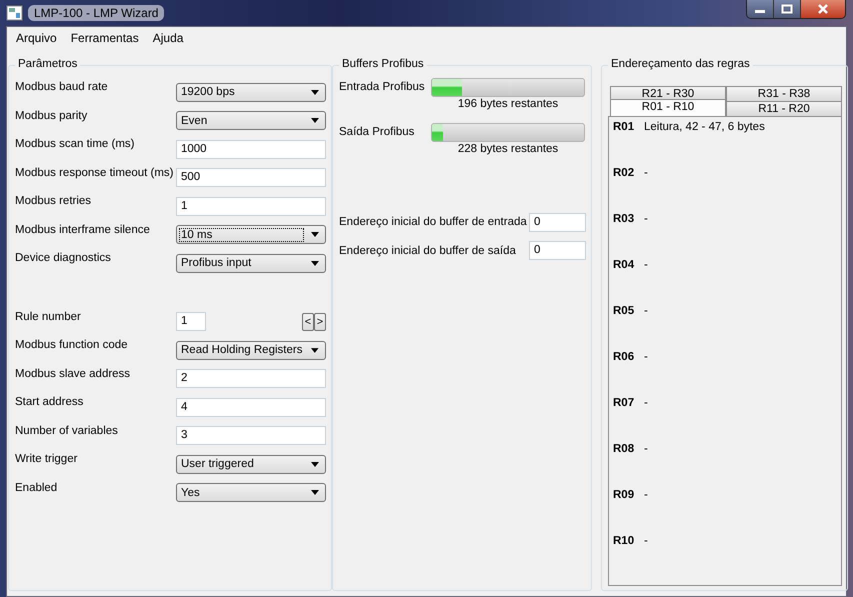  What do you see at coordinates (95, 172) in the screenshot?
I see `field-label: Modbus response timeout (ms)` at bounding box center [95, 172].